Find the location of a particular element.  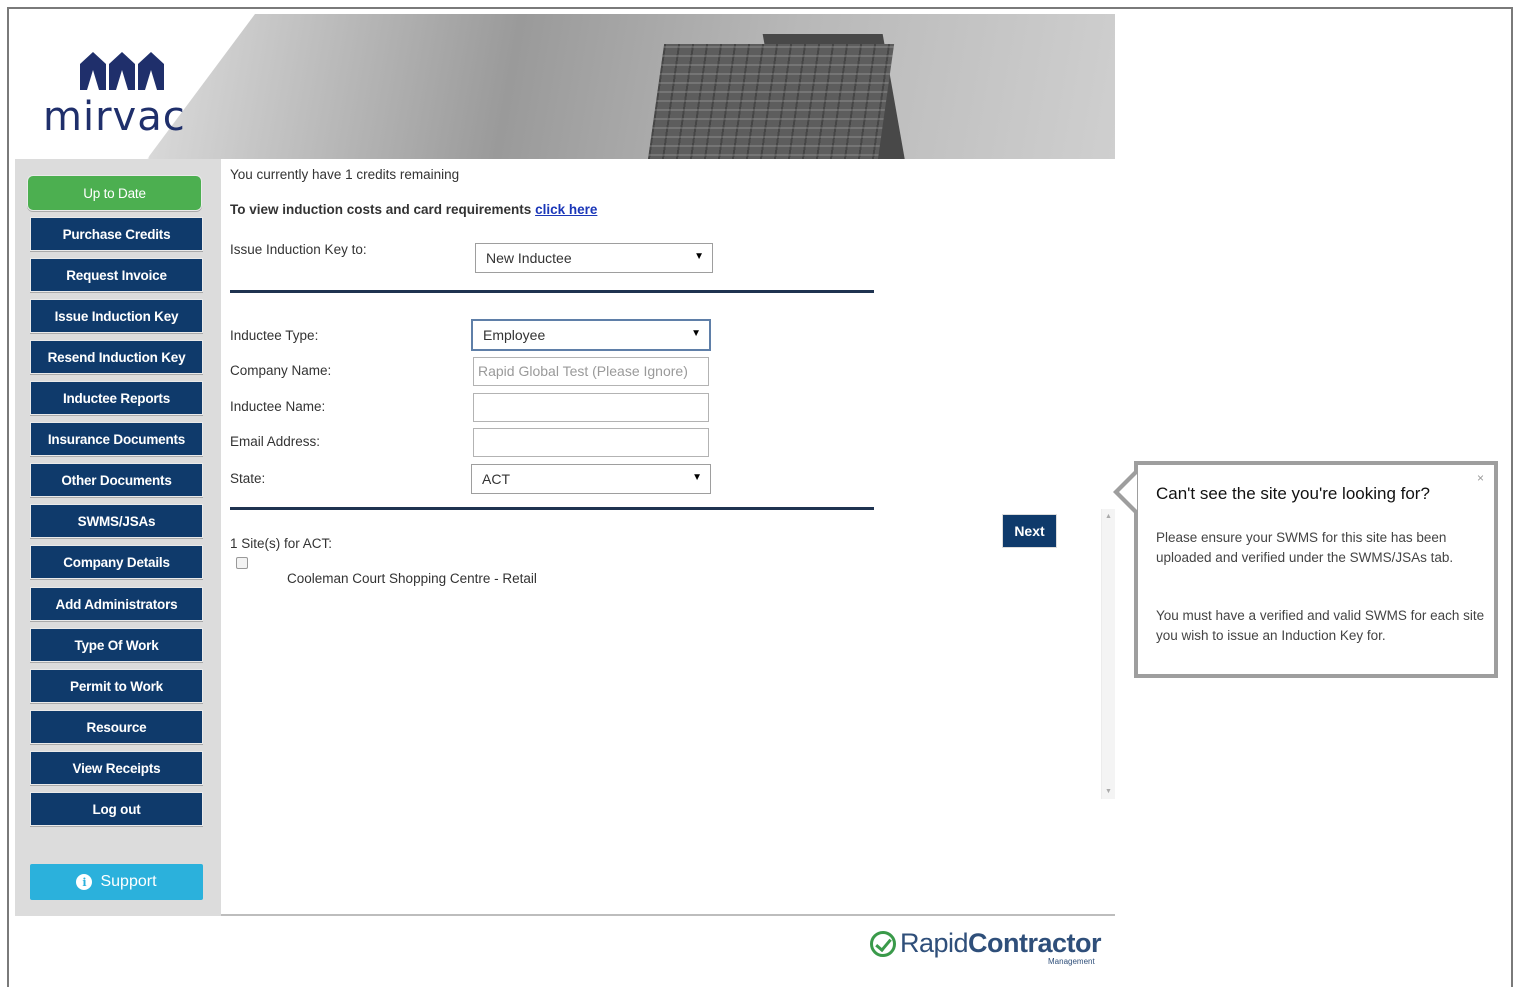

inductee-type-label: Inductee Type: is located at coordinates (274, 335).